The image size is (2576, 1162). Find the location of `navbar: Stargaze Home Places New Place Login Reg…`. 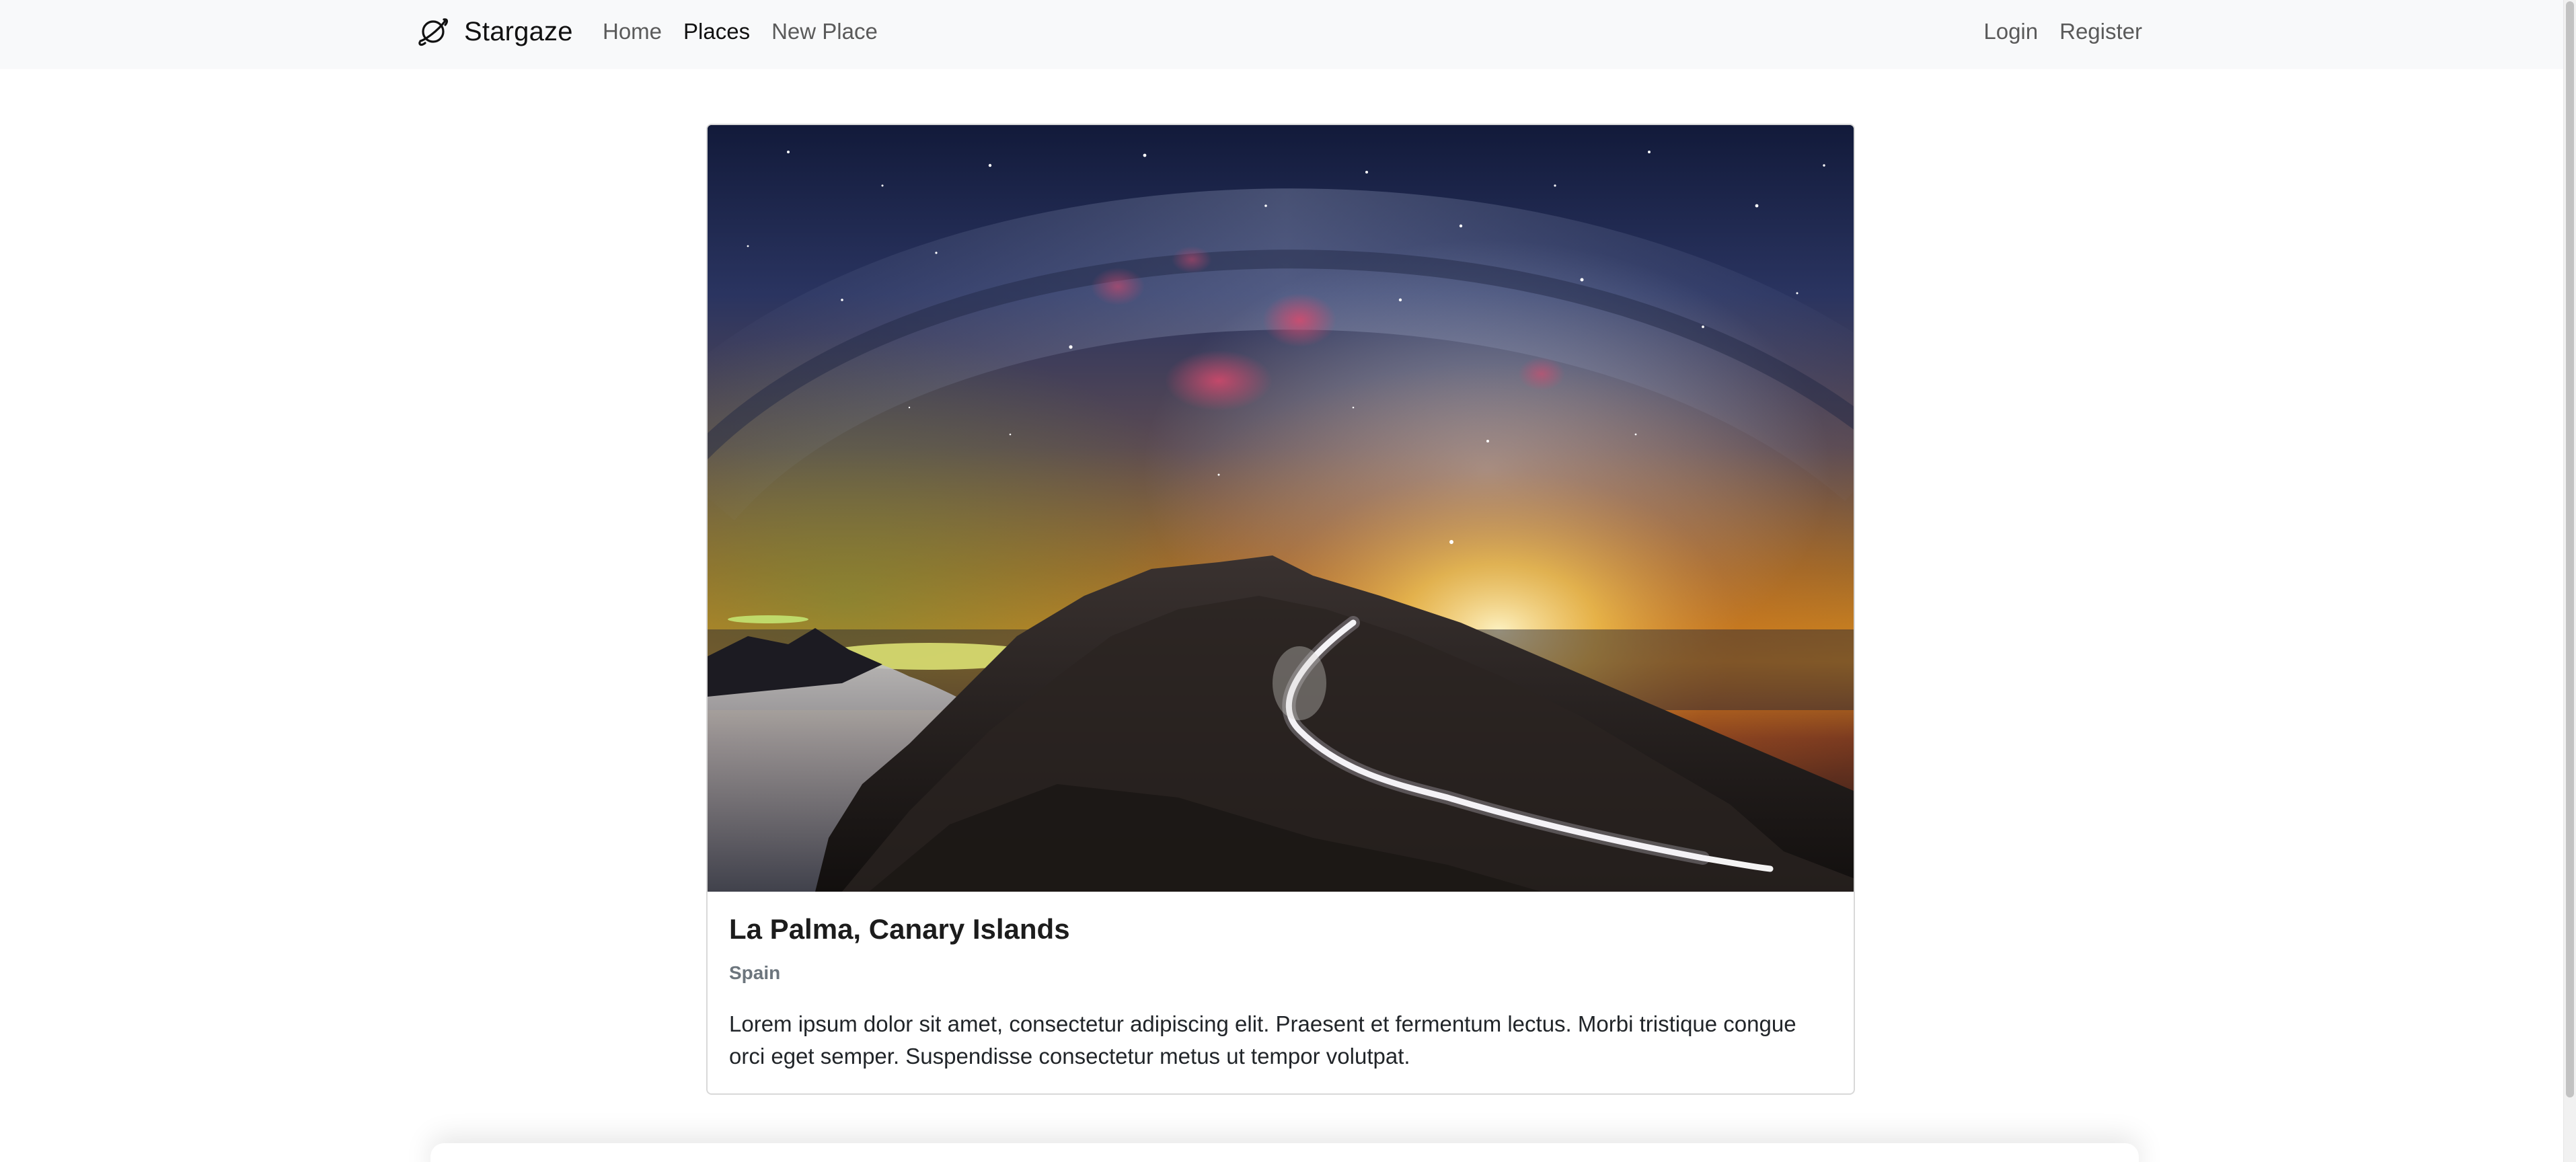

navbar: Stargaze Home Places New Place Login Reg… is located at coordinates (1288, 34).